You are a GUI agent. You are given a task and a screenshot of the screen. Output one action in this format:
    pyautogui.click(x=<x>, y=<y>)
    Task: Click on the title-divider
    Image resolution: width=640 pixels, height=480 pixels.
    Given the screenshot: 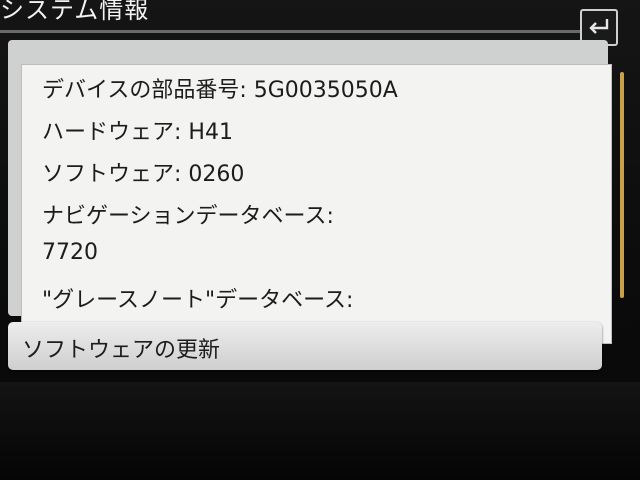 What is the action you would take?
    pyautogui.click(x=306, y=31)
    